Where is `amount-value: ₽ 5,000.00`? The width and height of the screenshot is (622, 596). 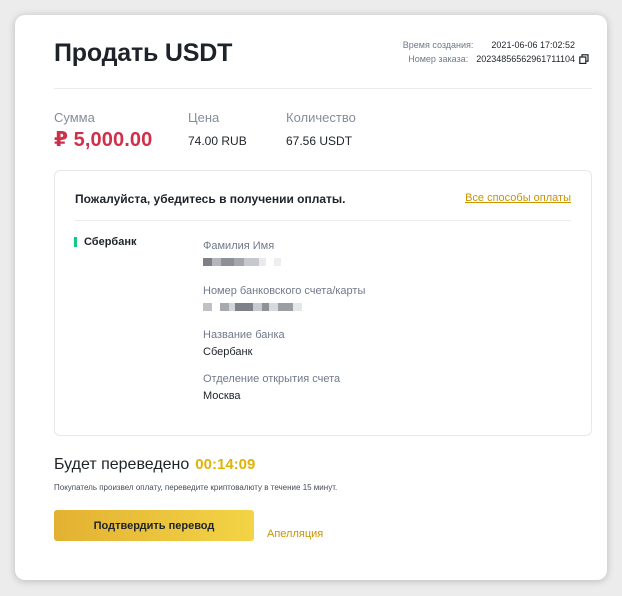
amount-value: ₽ 5,000.00 is located at coordinates (103, 140).